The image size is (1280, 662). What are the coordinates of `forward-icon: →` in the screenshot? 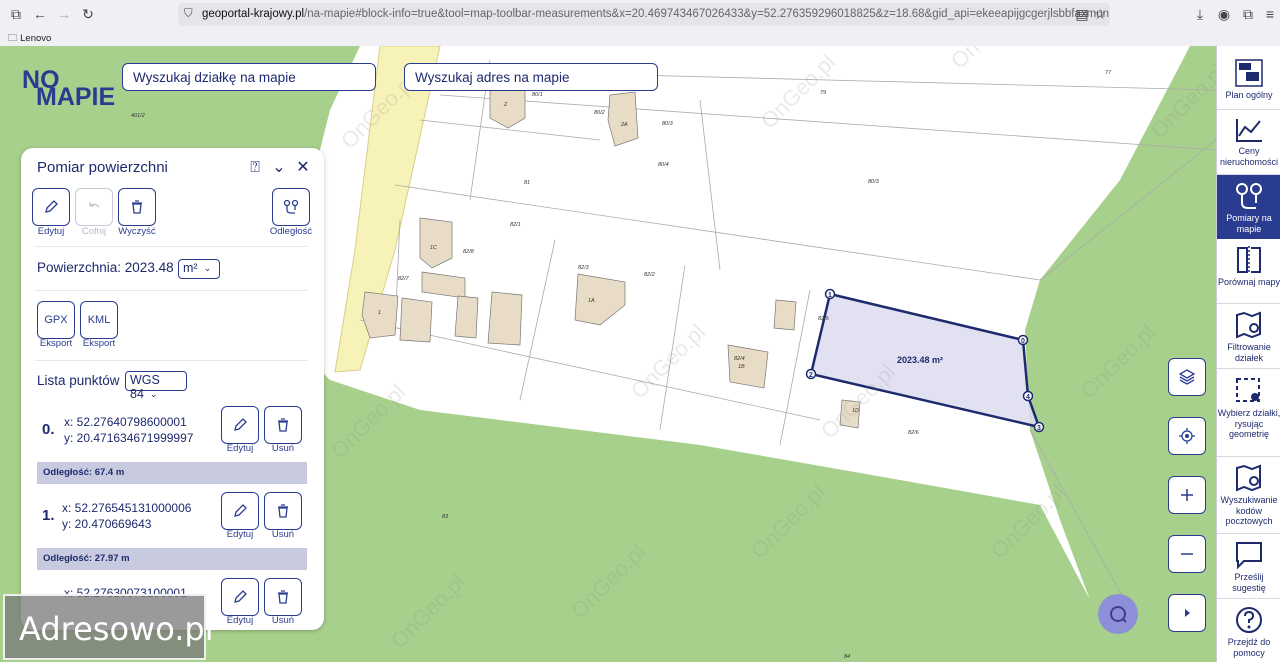 It's located at (64, 14).